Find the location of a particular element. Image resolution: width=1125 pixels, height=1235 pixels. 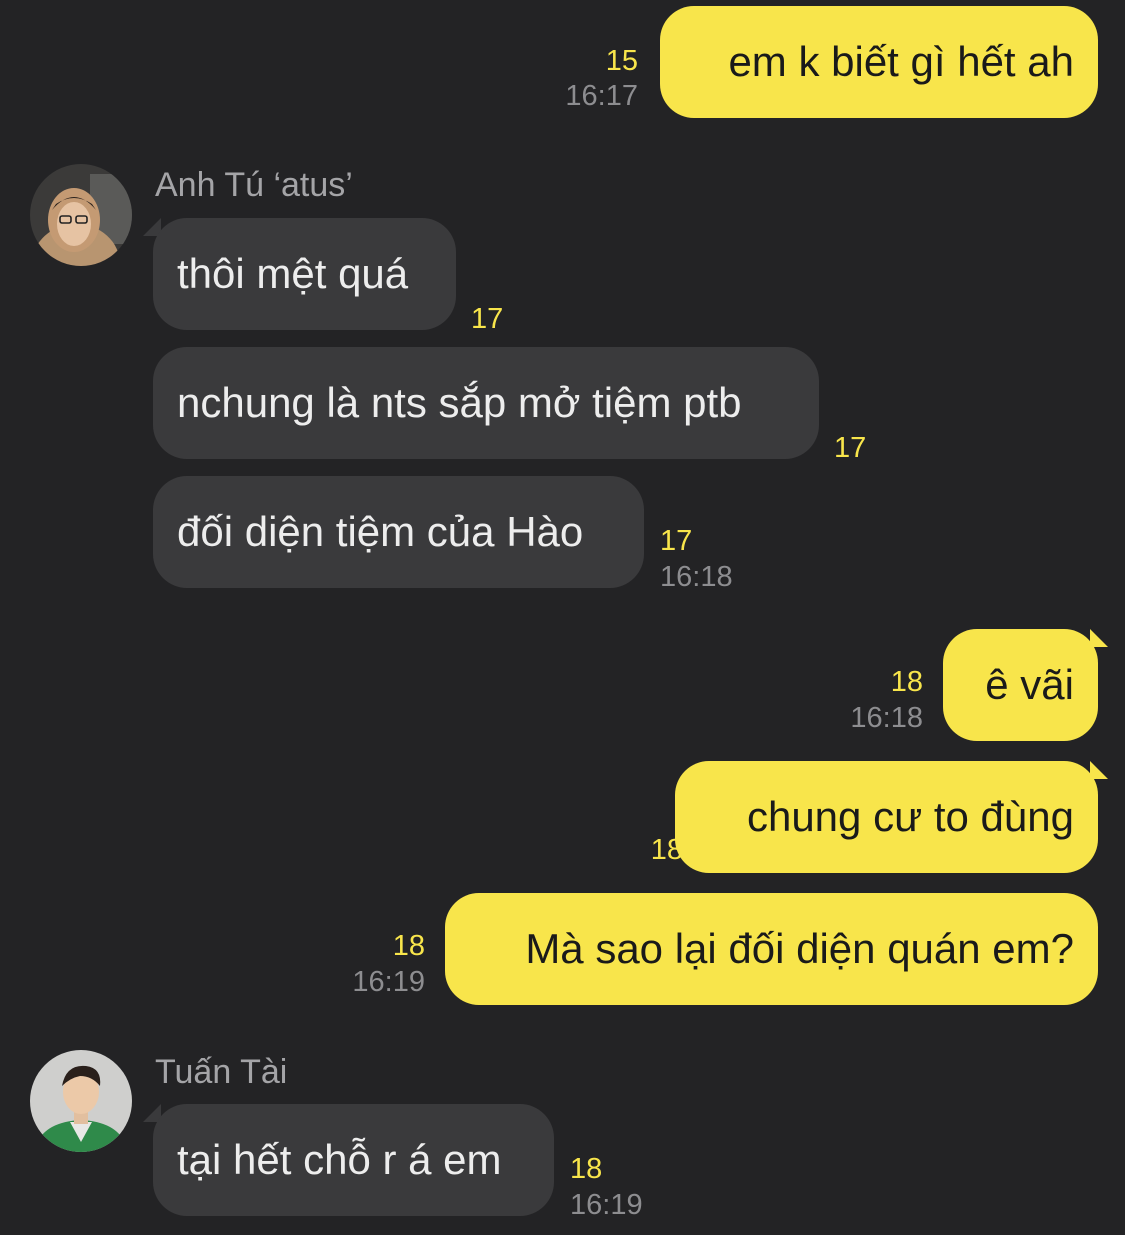

message-text: ê vãi is located at coordinates (1029, 684).